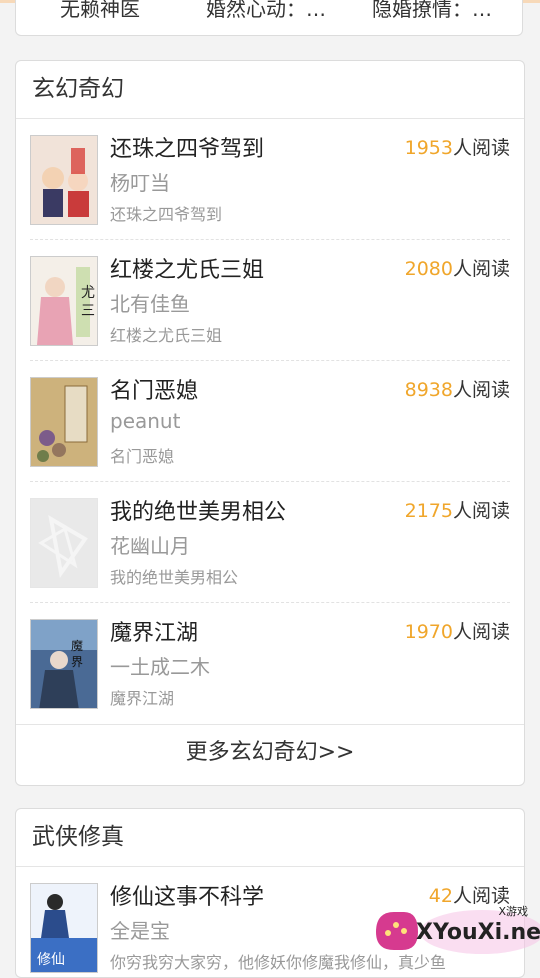  What do you see at coordinates (77, 662) in the screenshot?
I see `svg-text: 界` at bounding box center [77, 662].